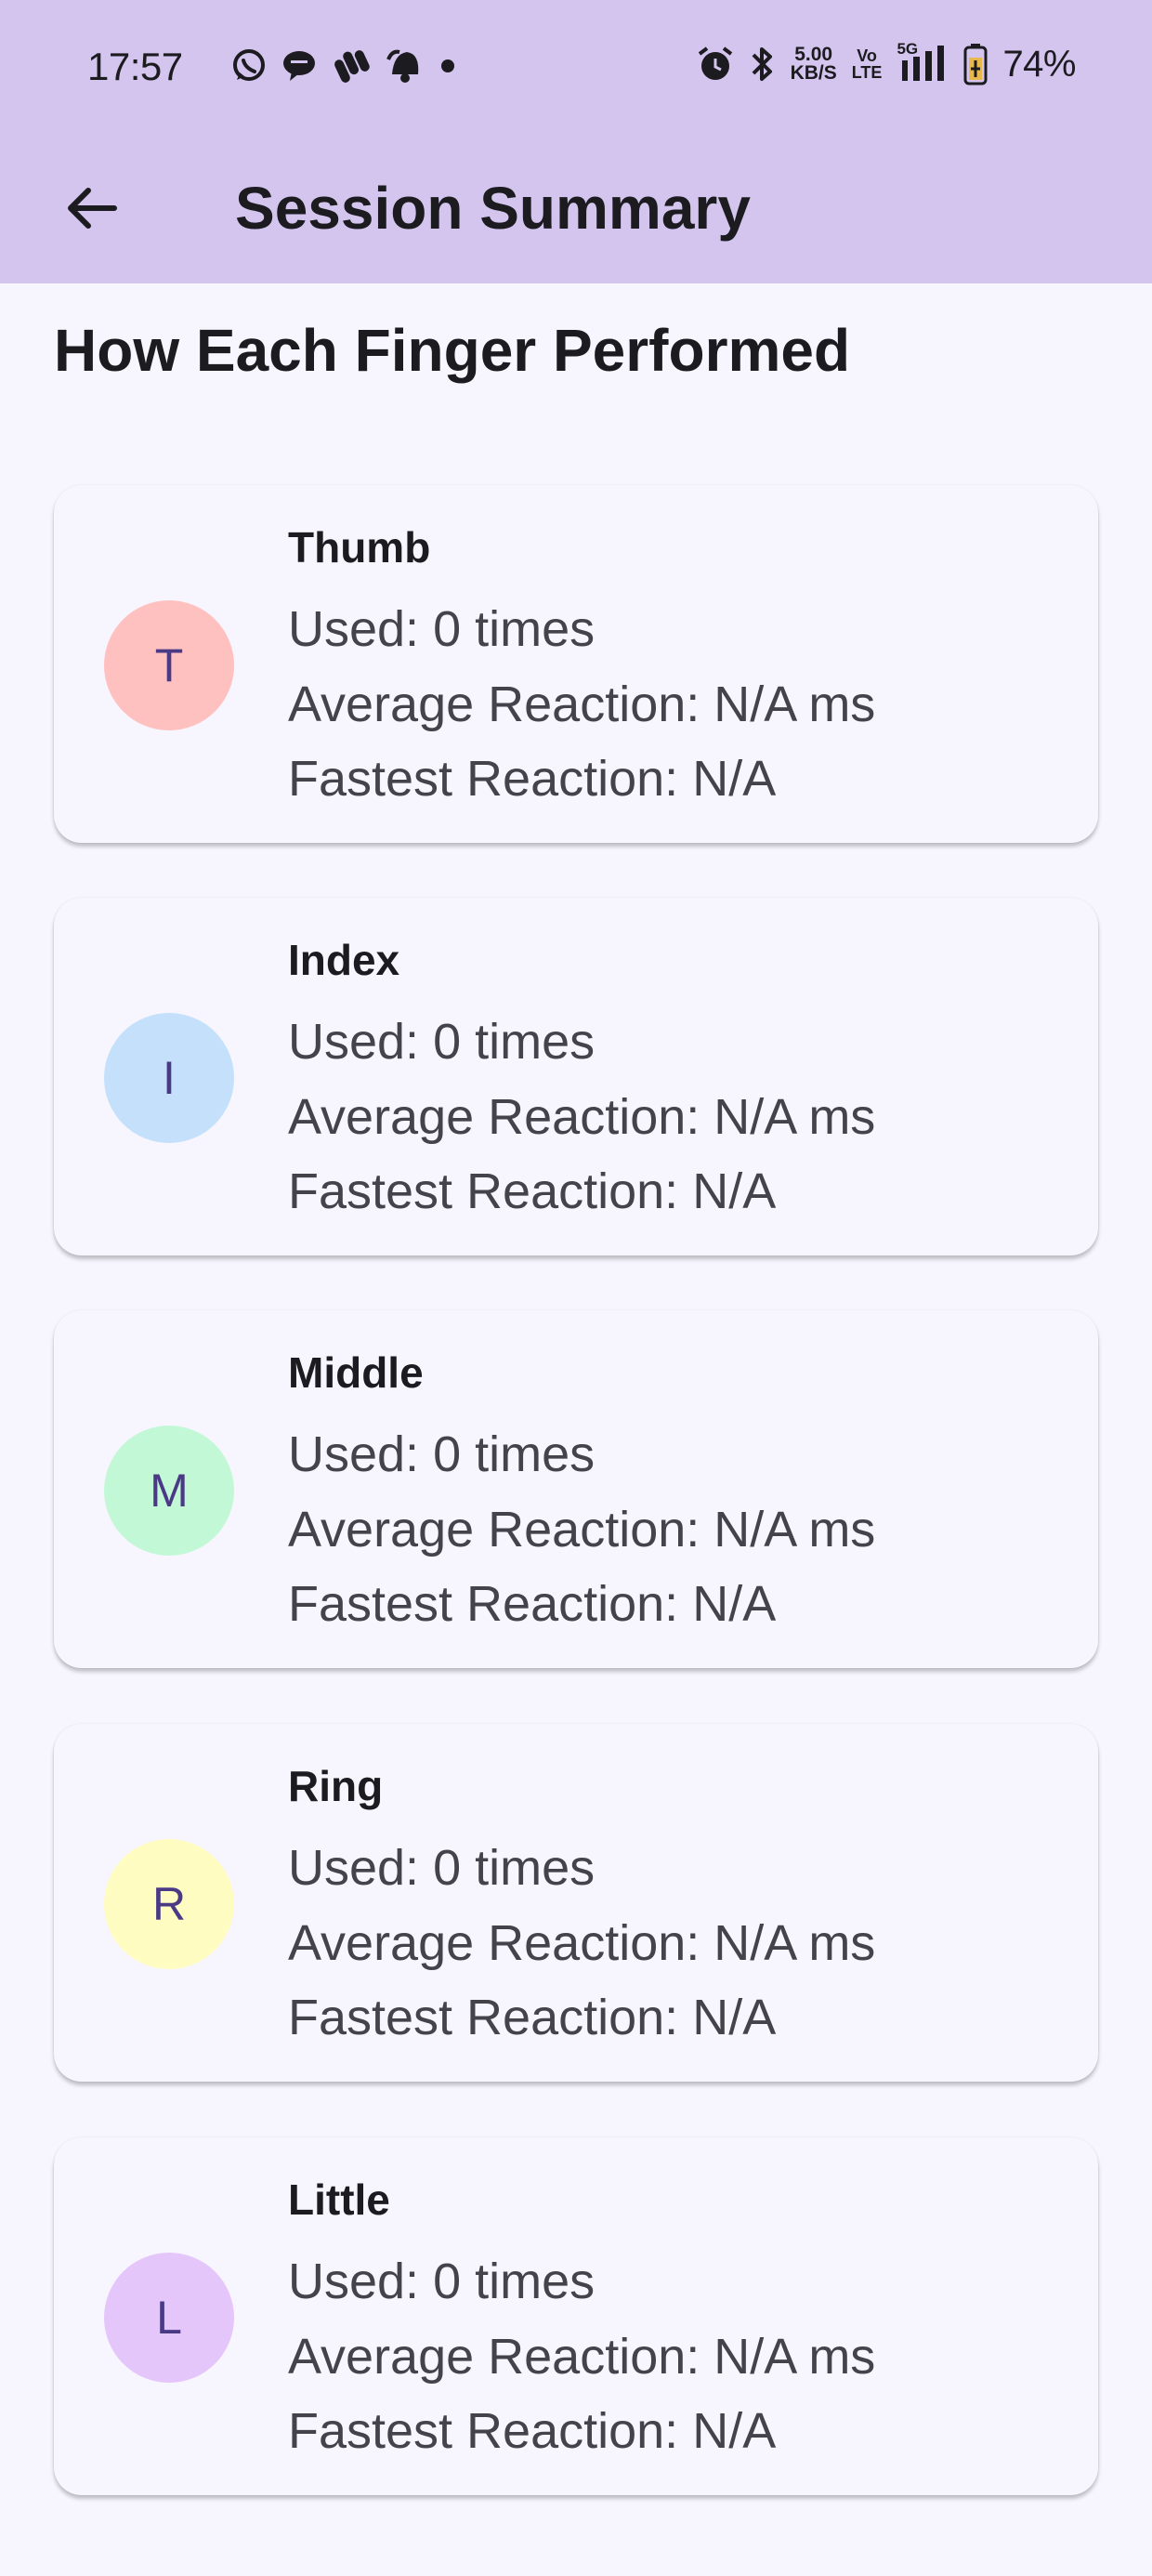 The height and width of the screenshot is (2576, 1152). I want to click on battery-percent: 74%, so click(1039, 64).